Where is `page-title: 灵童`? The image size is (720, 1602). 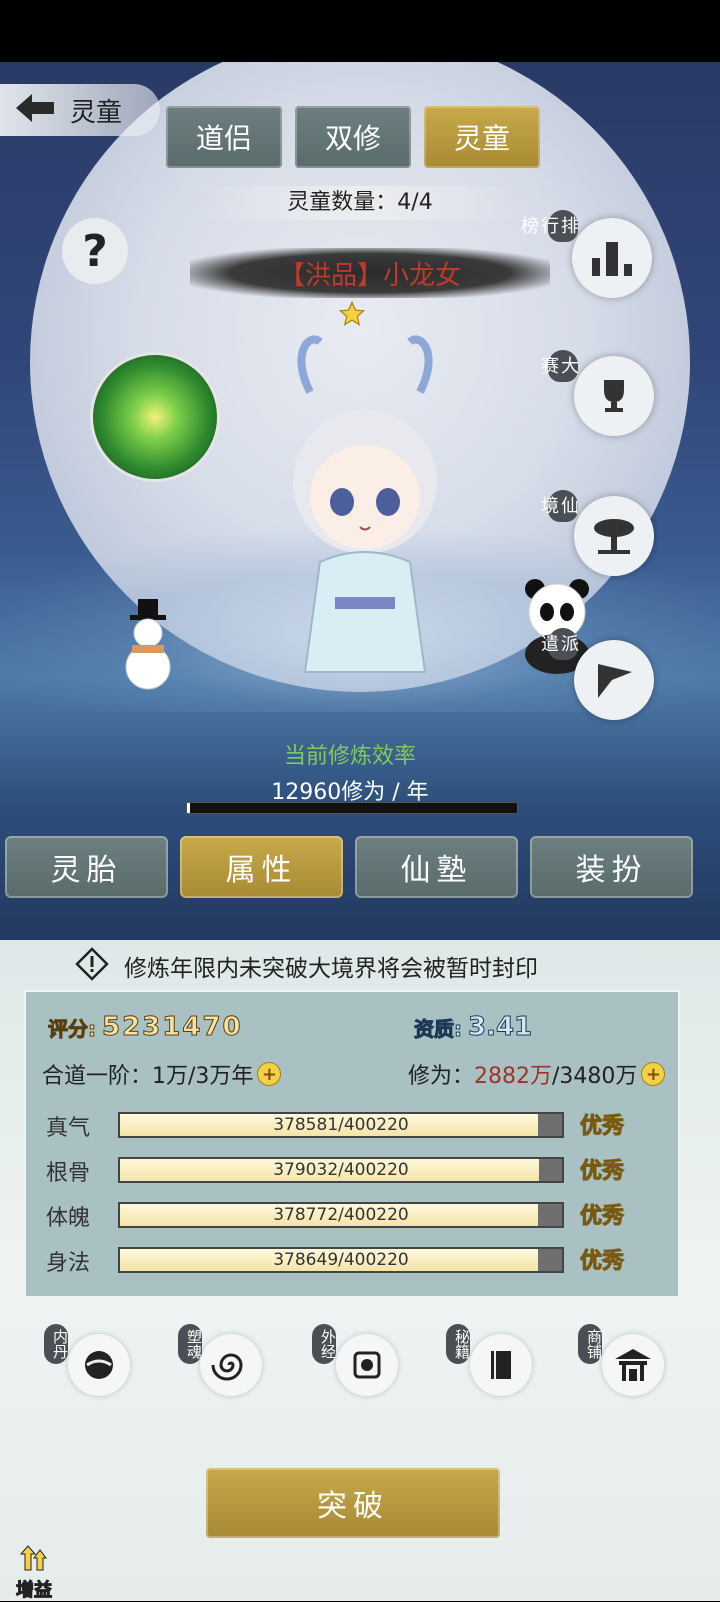
page-title: 灵童 is located at coordinates (96, 112).